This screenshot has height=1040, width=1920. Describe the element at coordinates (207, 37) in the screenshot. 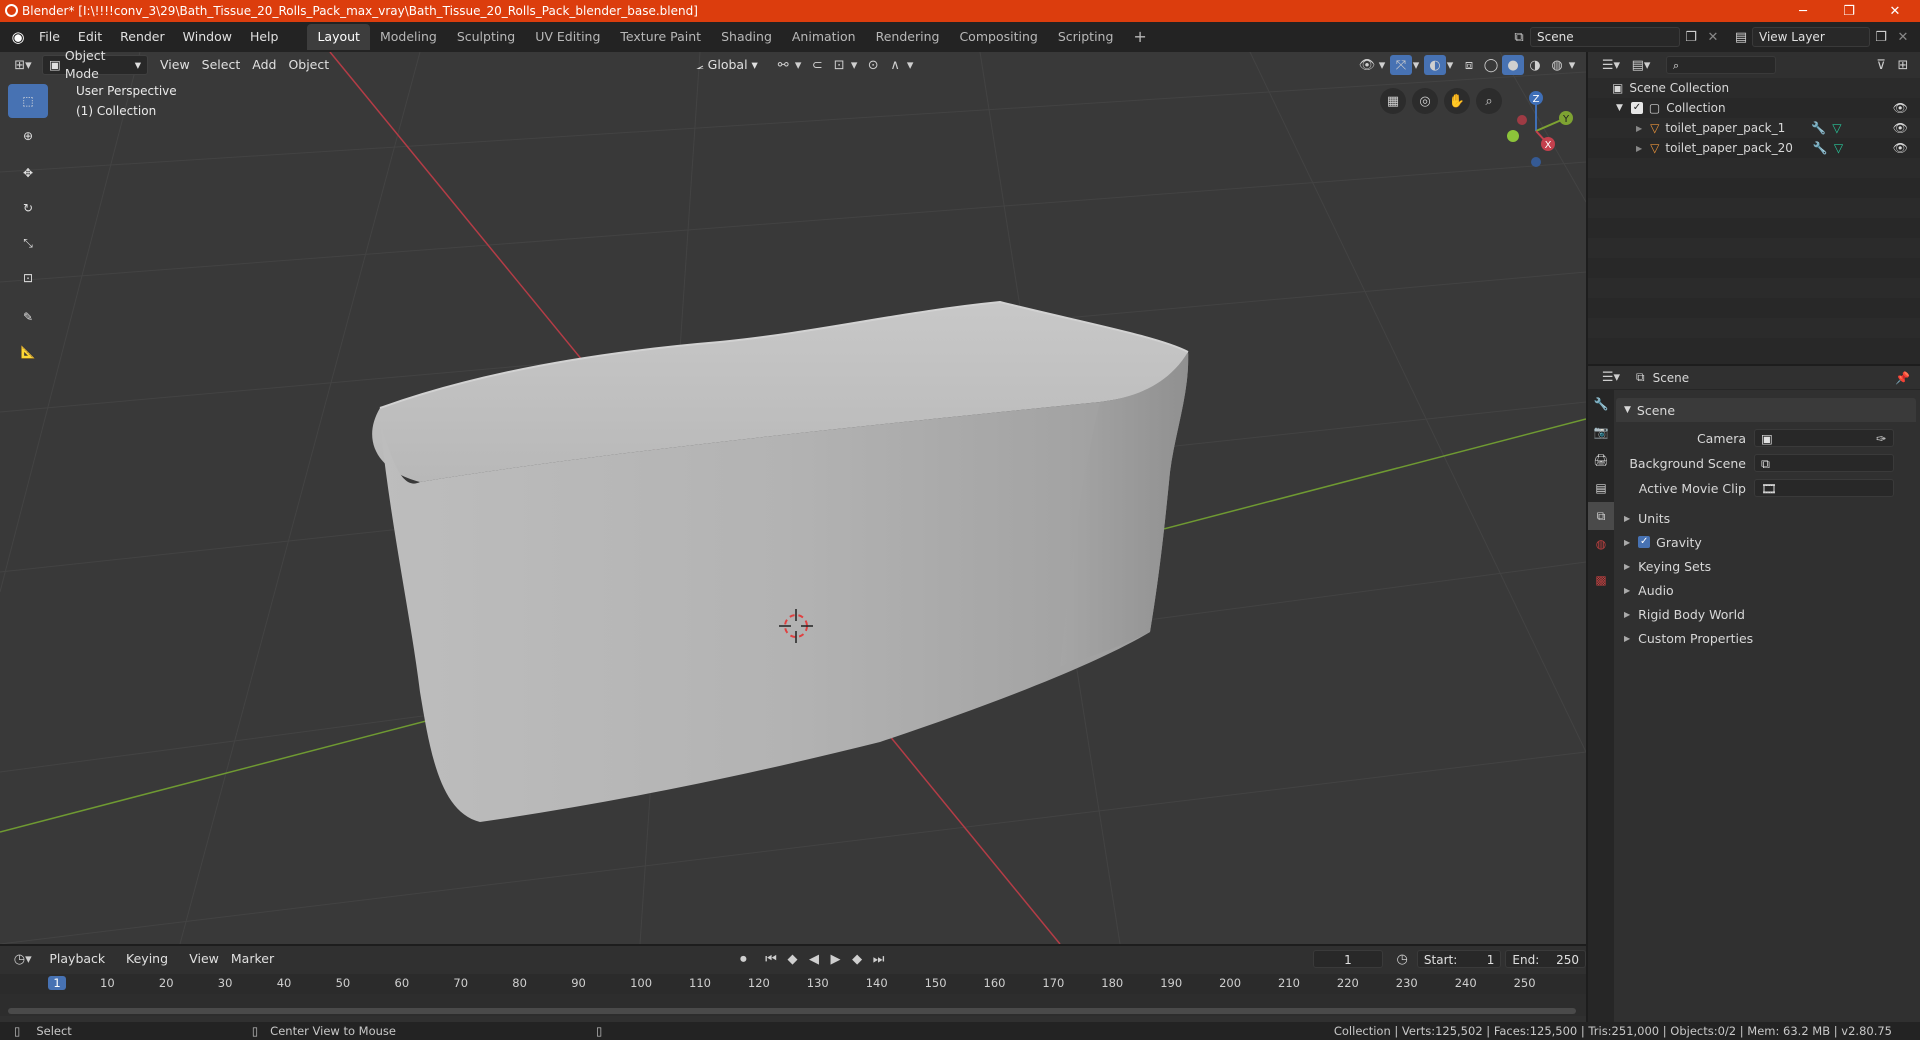

I see `menu-window: Window` at that location.